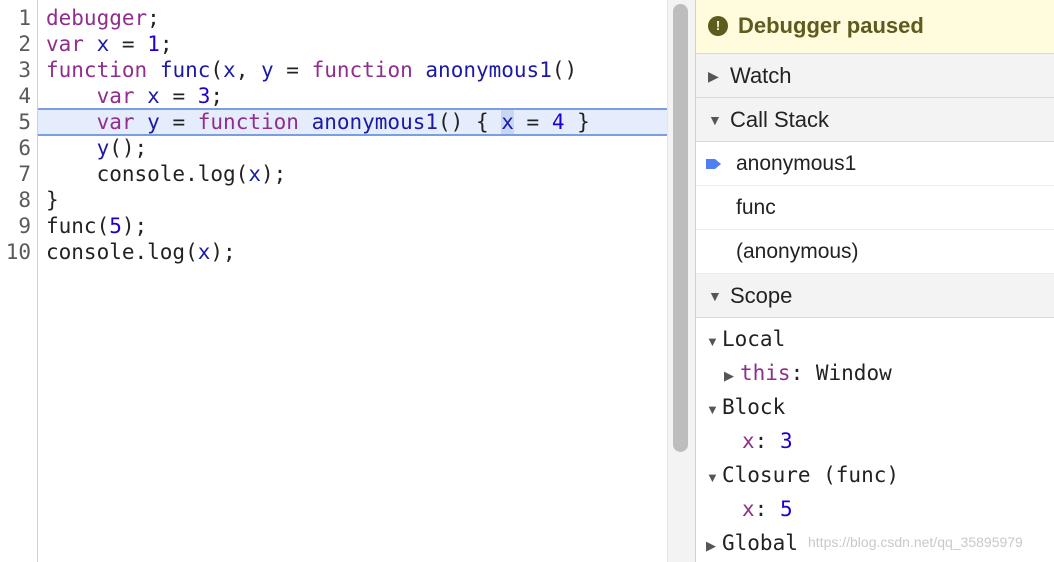  What do you see at coordinates (15, 174) in the screenshot?
I see `line-number: 7` at bounding box center [15, 174].